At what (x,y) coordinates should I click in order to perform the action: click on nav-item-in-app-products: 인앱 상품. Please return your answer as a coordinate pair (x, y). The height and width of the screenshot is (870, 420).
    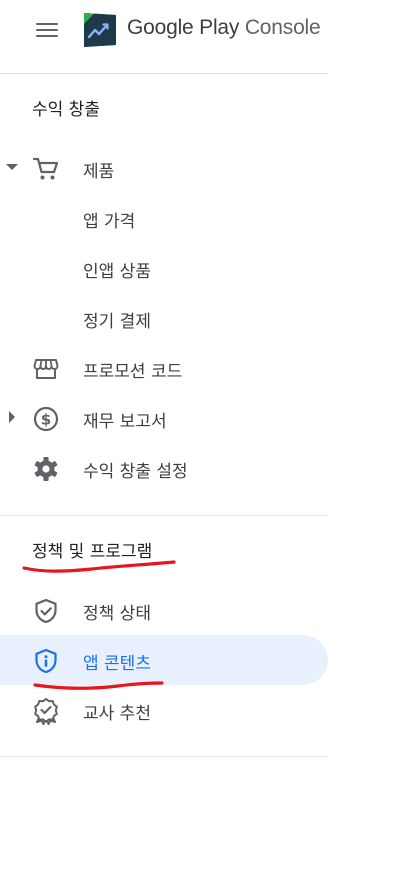
    Looking at the image, I should click on (164, 268).